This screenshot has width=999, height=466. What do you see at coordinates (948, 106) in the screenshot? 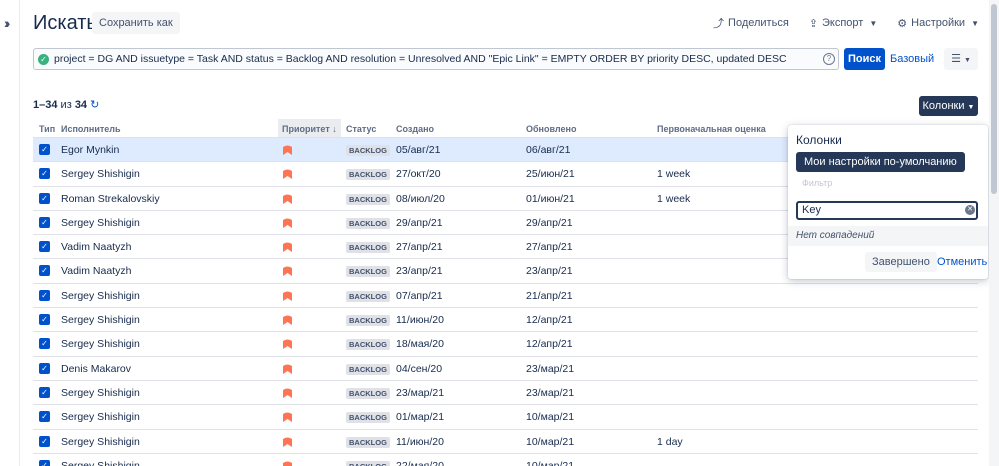
I see `columns-button: Колонки ▼` at bounding box center [948, 106].